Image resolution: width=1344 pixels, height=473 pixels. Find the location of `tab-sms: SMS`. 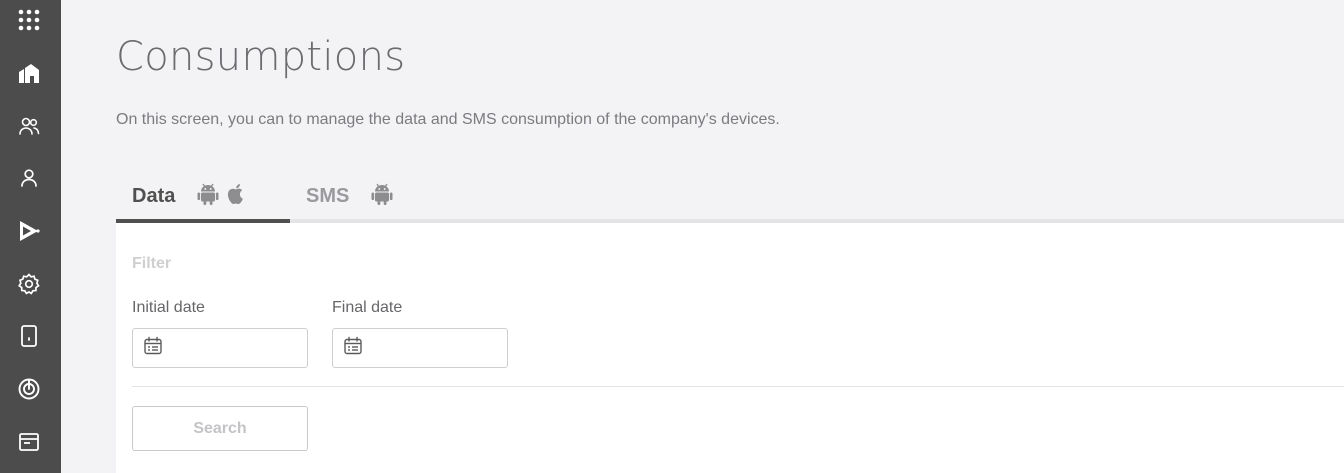

tab-sms: SMS is located at coordinates (361, 196).